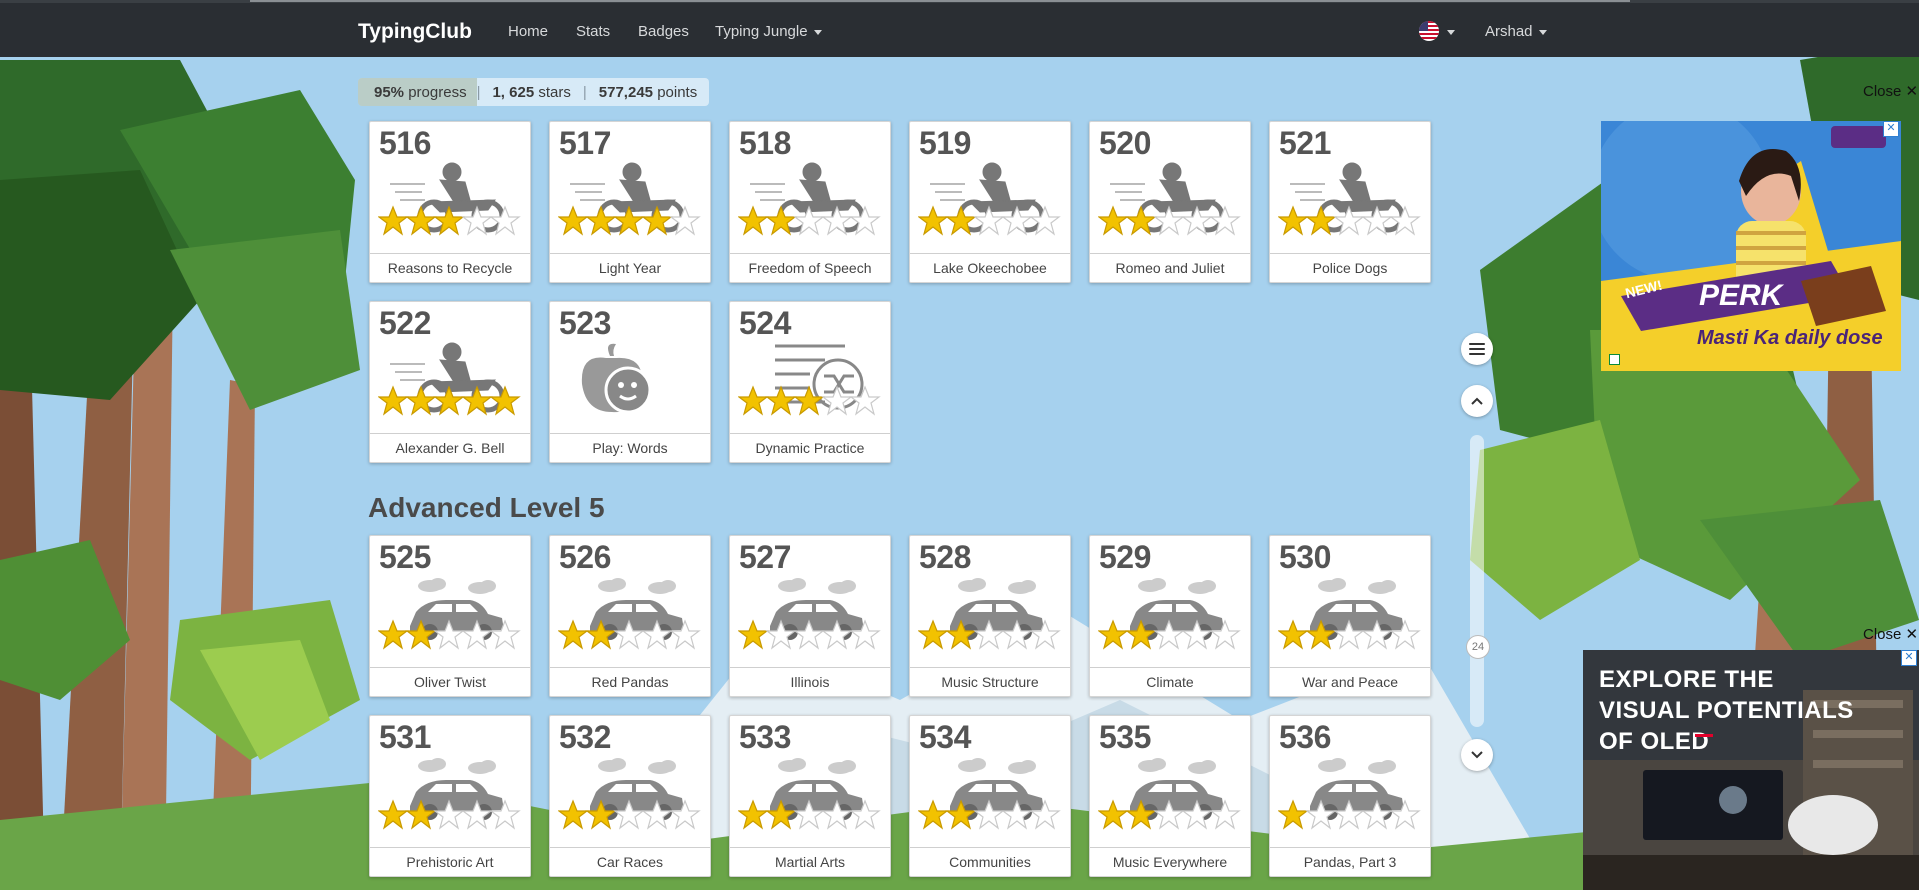 Image resolution: width=1919 pixels, height=890 pixels. What do you see at coordinates (810, 796) in the screenshot?
I see `lesson-tile-533: 533 Martial Arts` at bounding box center [810, 796].